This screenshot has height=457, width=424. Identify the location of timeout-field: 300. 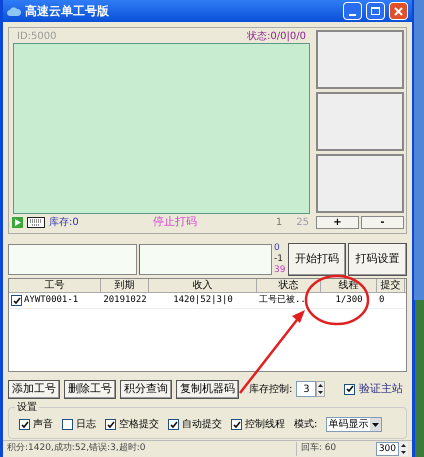
(387, 449).